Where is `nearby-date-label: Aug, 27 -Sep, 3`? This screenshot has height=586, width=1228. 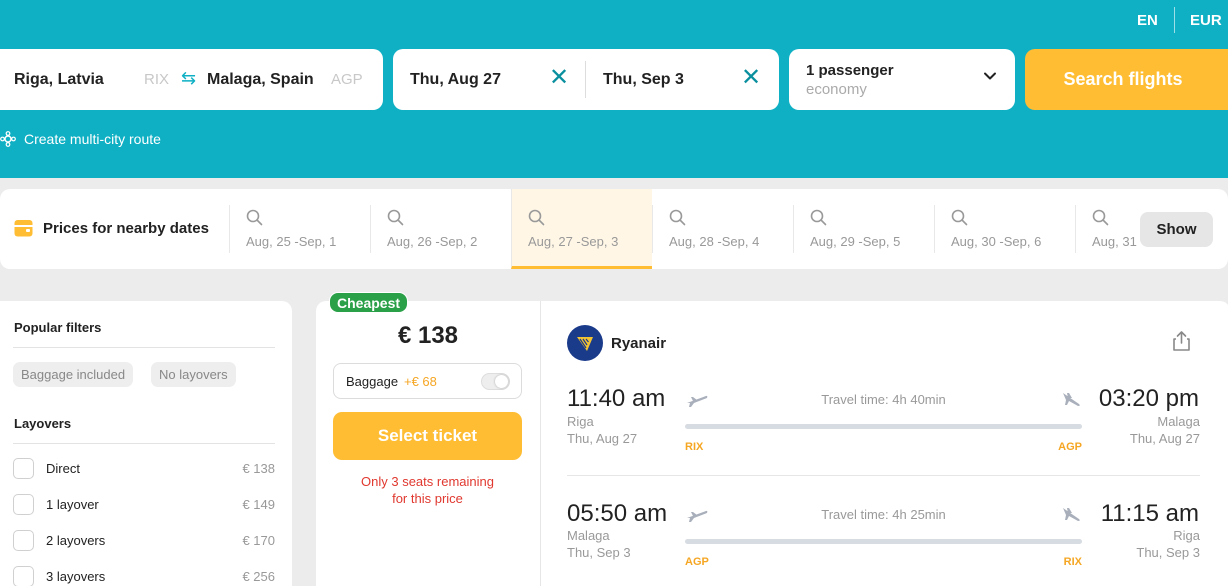
nearby-date-label: Aug, 27 -Sep, 3 is located at coordinates (573, 241).